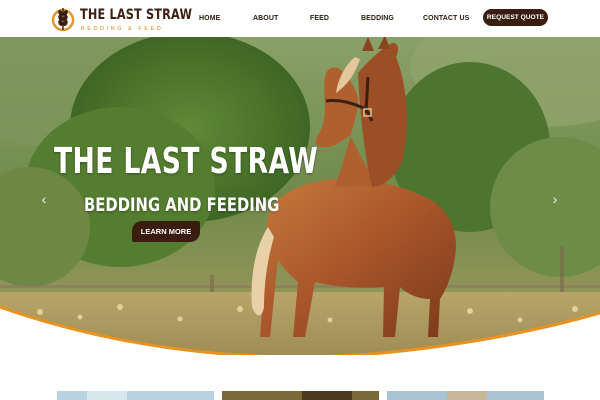  I want to click on nav-item-home: HOME, so click(209, 18).